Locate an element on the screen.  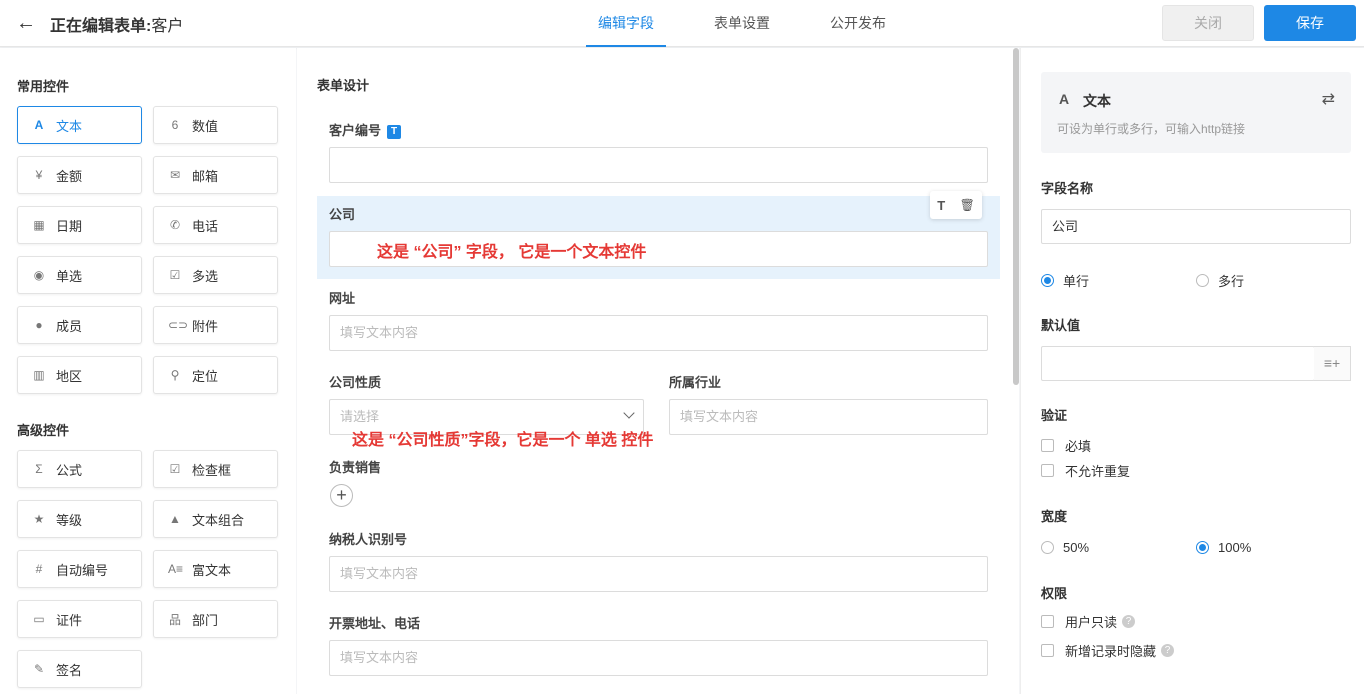
control-location: ⚲ 定位 is located at coordinates (215, 375).